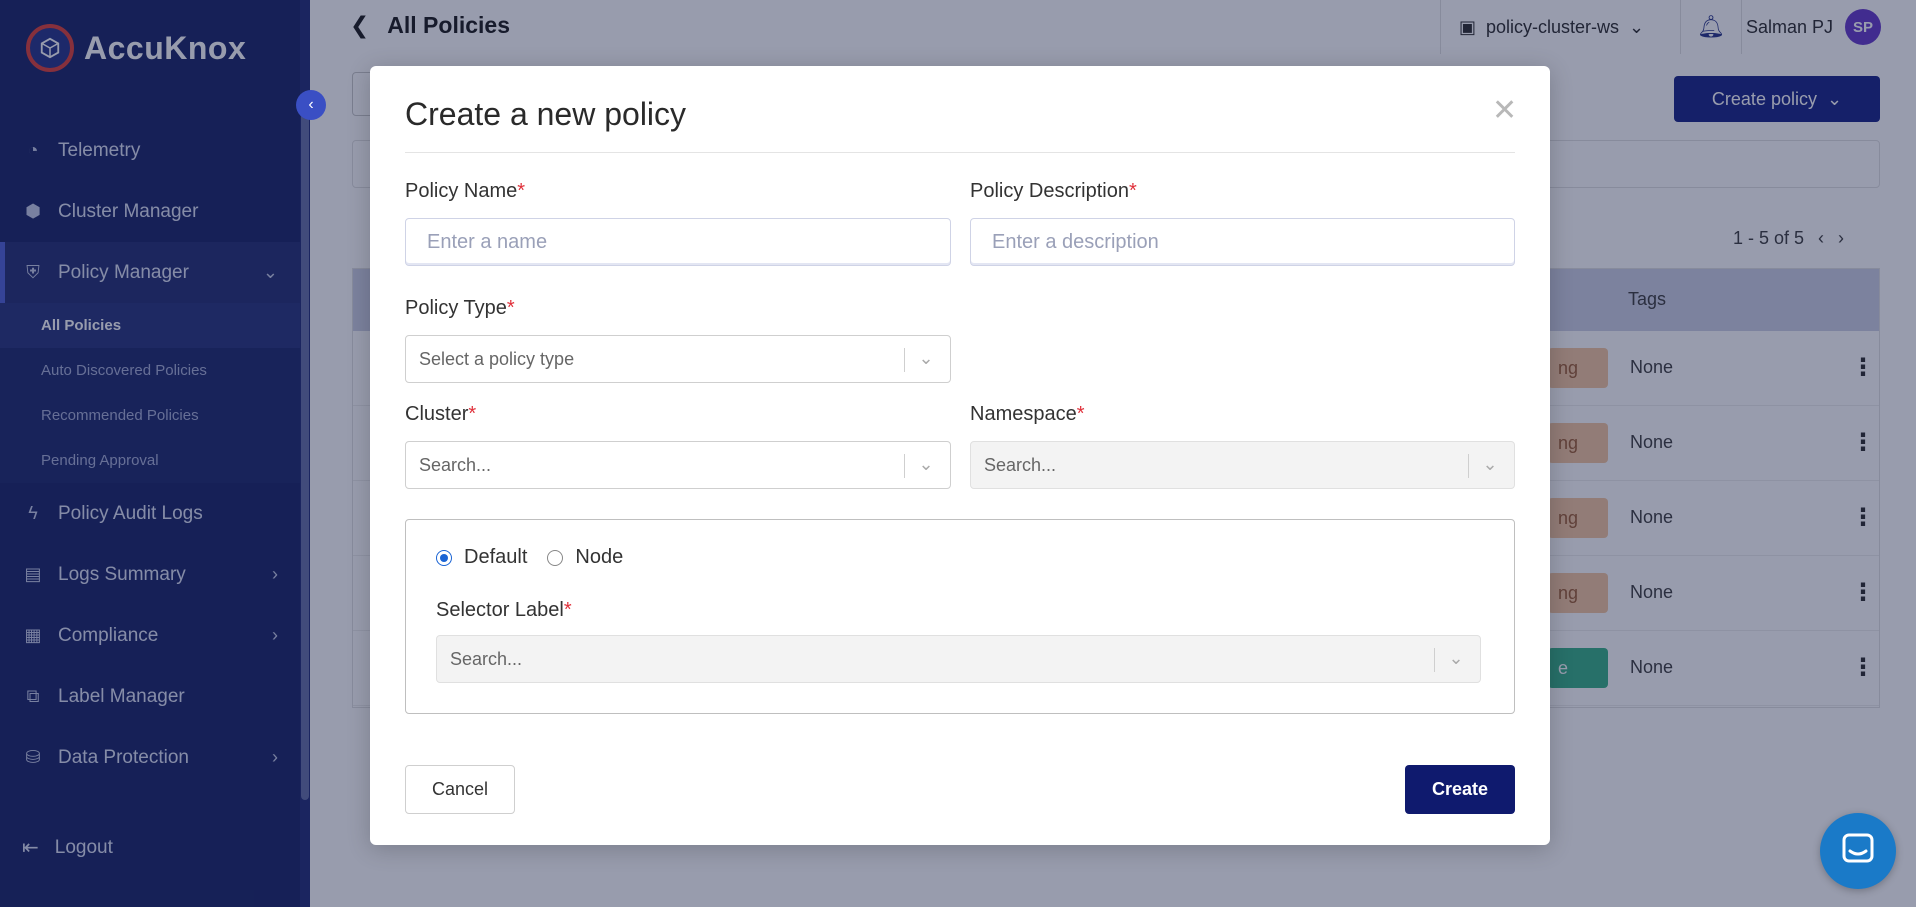 This screenshot has width=1916, height=907. Describe the element at coordinates (1242, 242) in the screenshot. I see `policy-description-input` at that location.